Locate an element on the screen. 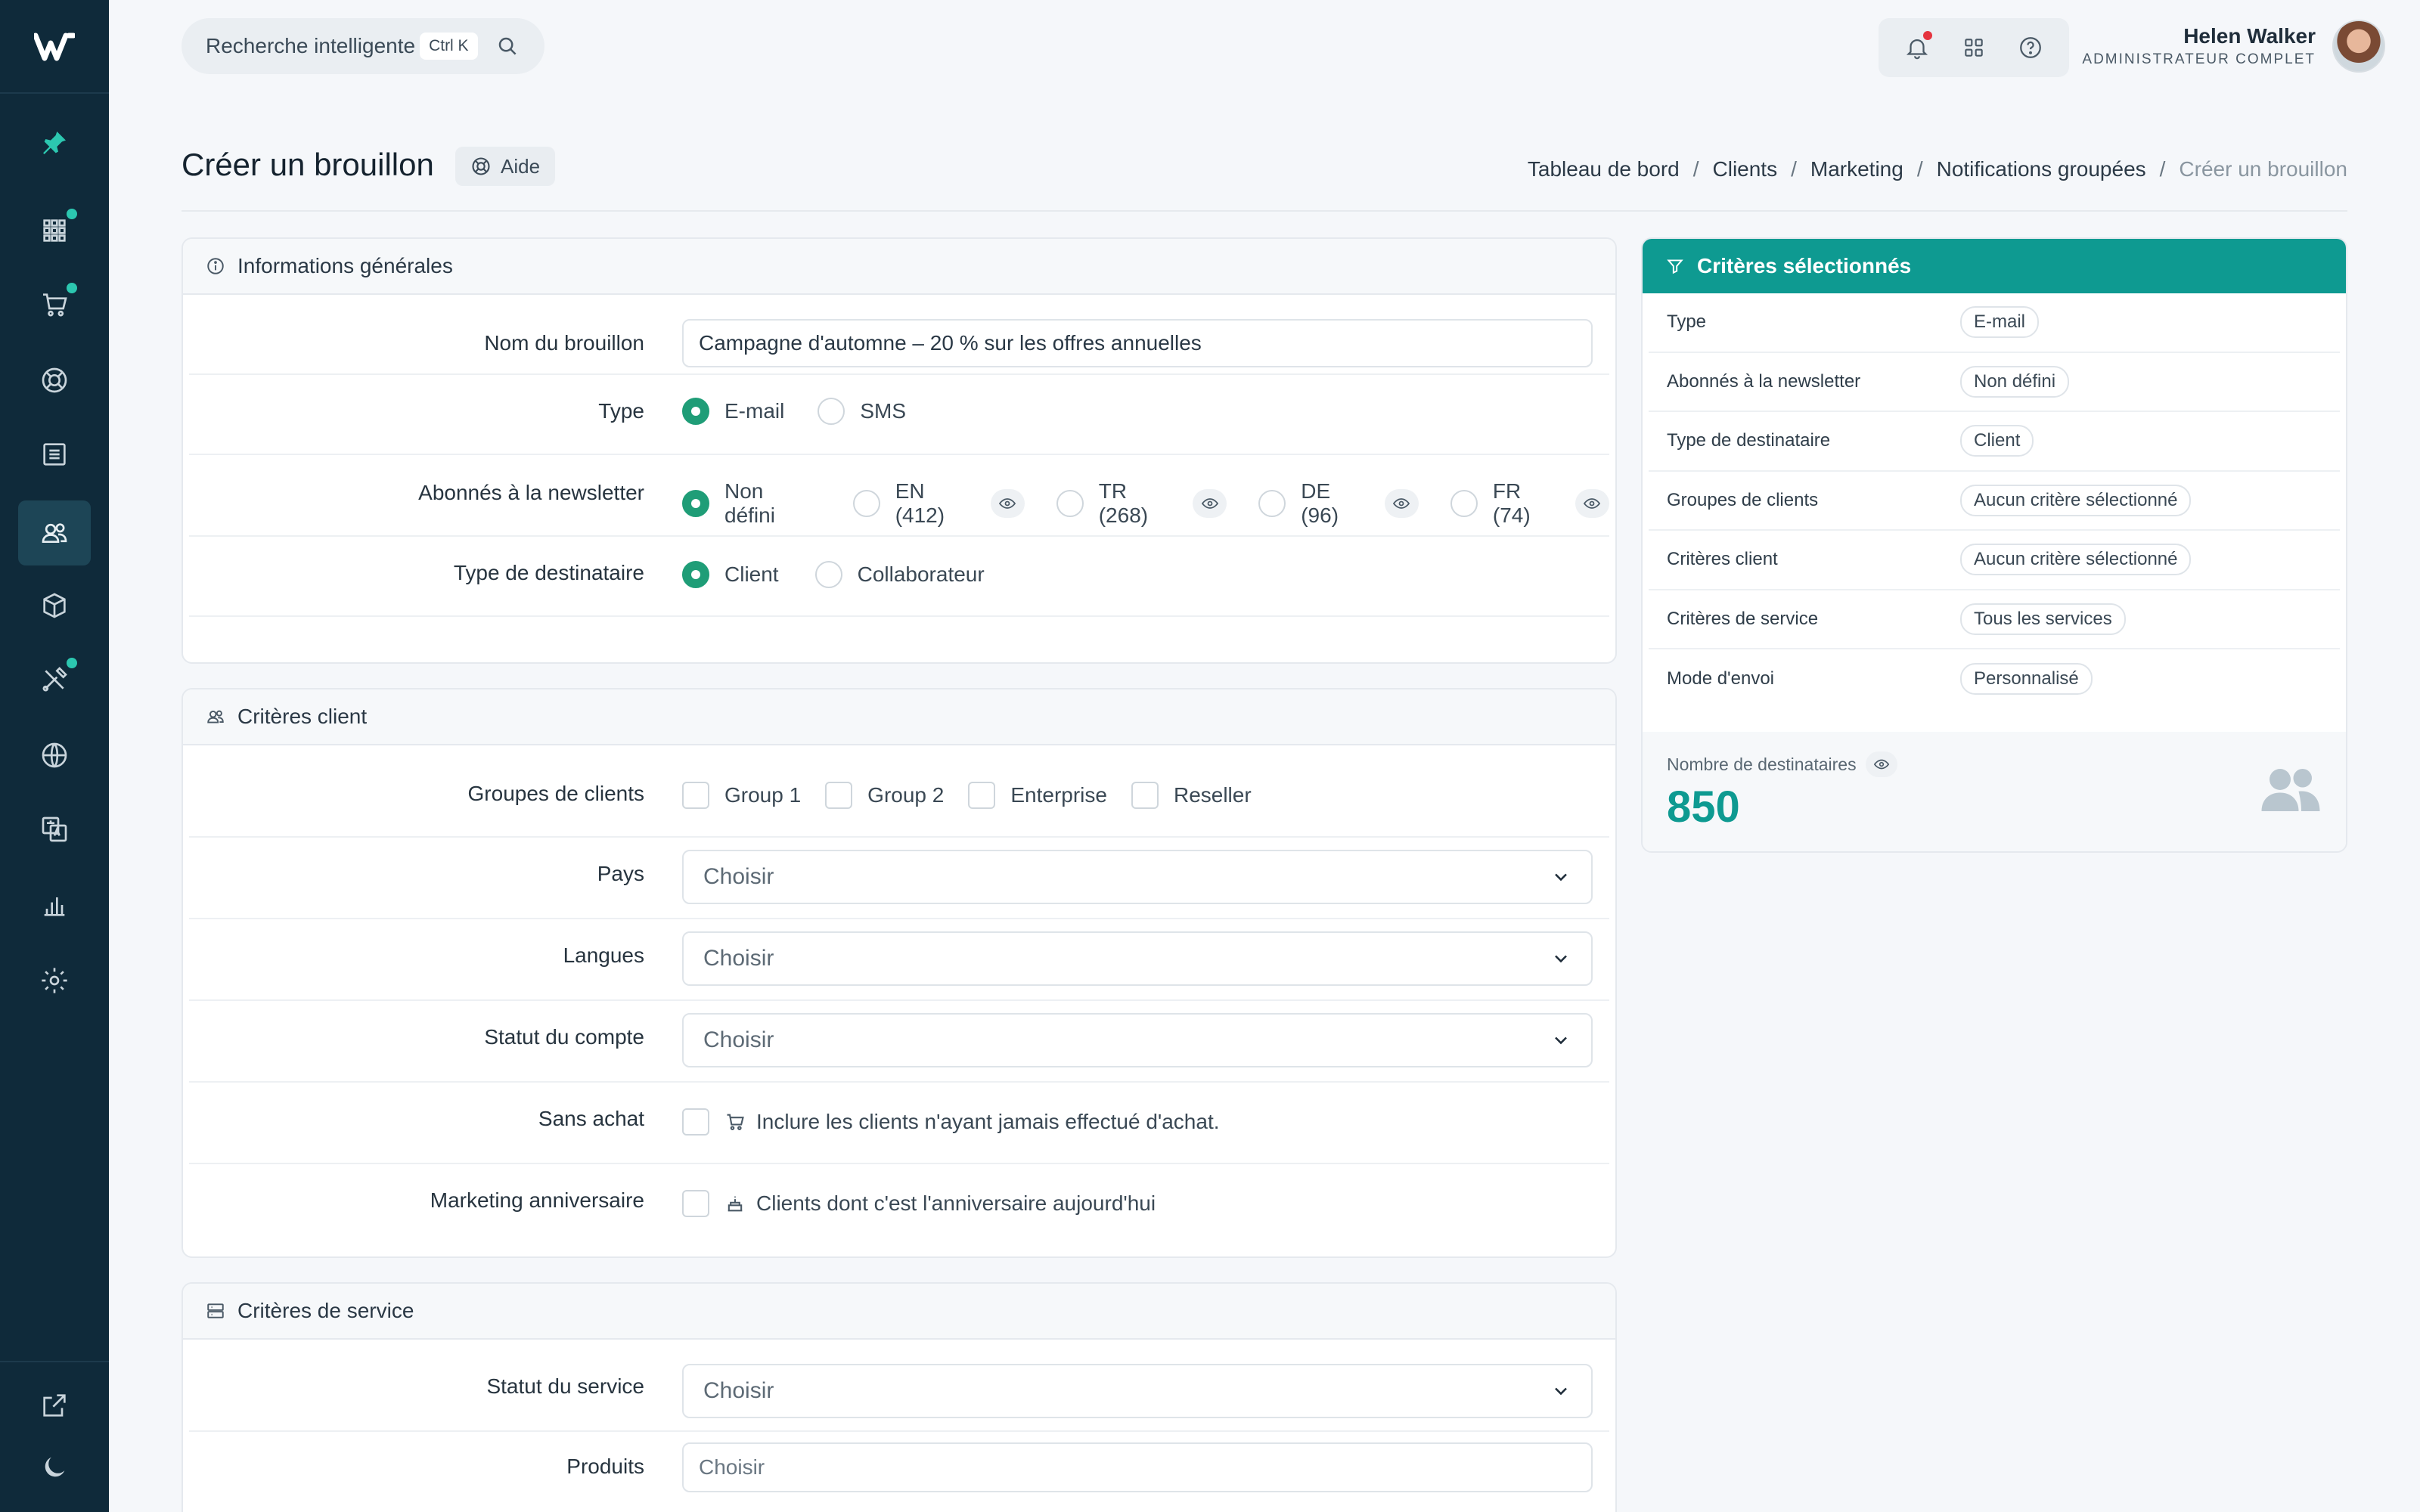 The height and width of the screenshot is (1512, 2420). recipient-count-box: Nombre de destinataires 850 is located at coordinates (1994, 791).